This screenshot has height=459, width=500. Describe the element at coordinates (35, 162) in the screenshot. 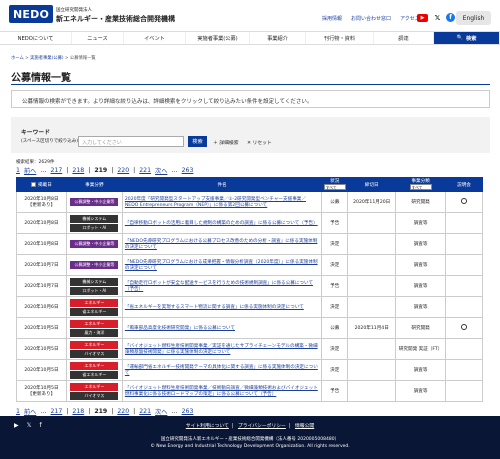

I see `result-count: 検索結果：2629件` at that location.